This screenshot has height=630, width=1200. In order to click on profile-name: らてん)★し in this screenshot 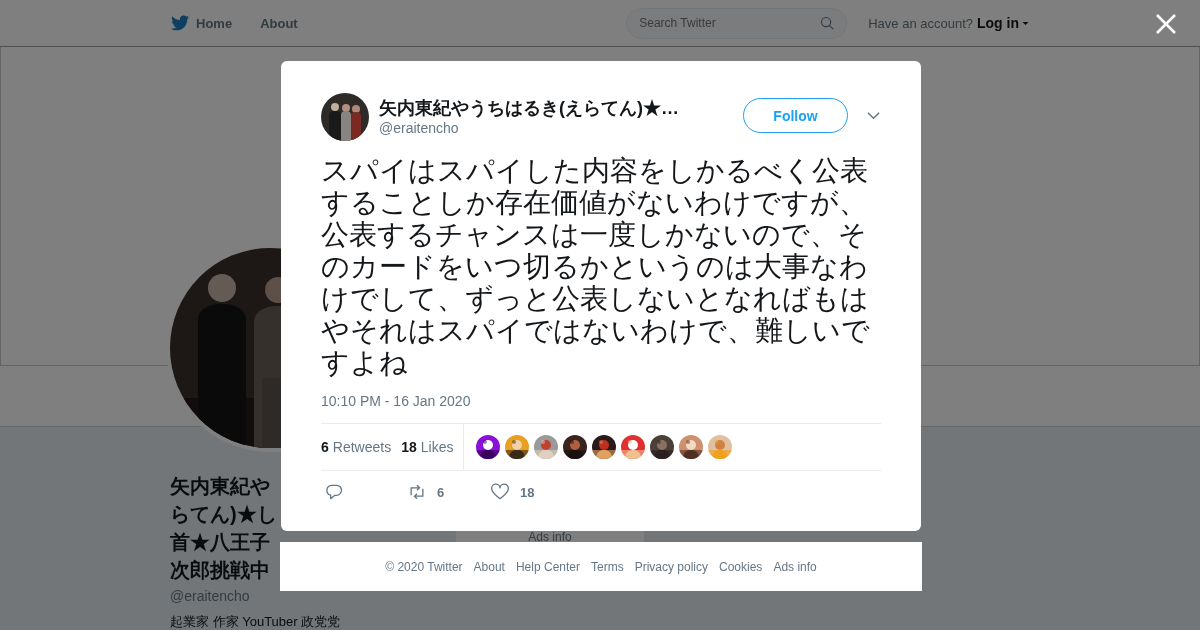, I will do `click(223, 514)`.